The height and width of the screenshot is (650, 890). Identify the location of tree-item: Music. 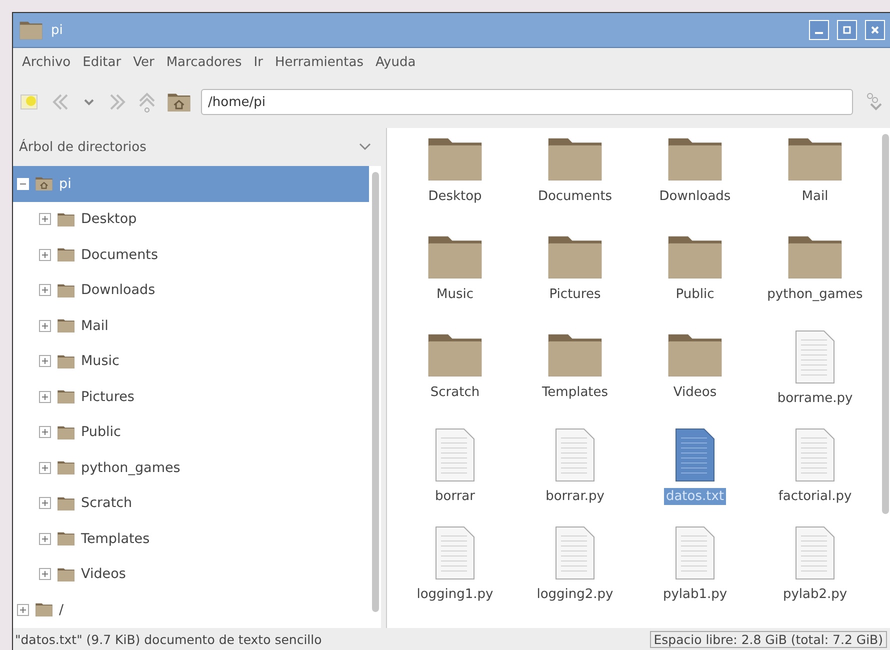
(191, 361).